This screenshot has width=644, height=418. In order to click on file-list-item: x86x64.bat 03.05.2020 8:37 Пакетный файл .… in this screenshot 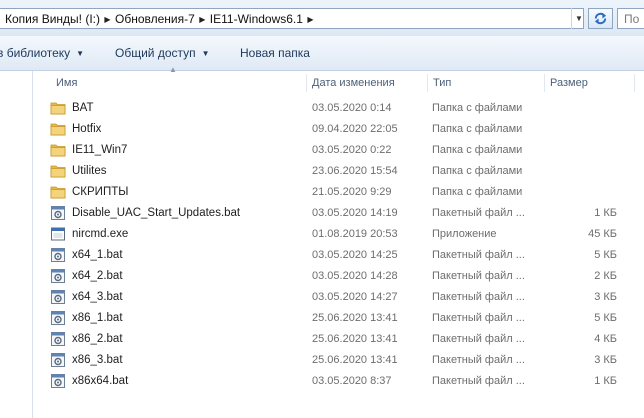, I will do `click(338, 381)`.